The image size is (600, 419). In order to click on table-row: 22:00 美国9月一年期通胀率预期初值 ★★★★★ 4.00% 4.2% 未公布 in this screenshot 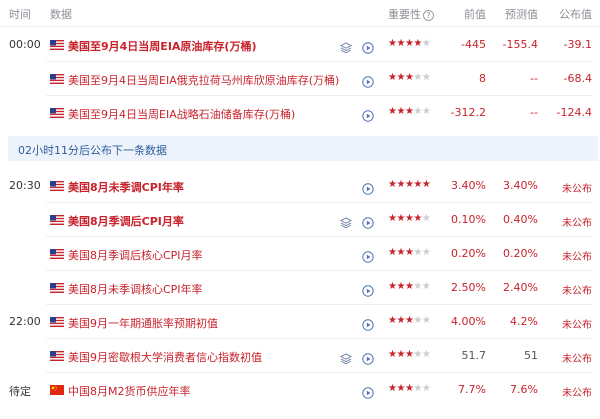, I will do `click(300, 322)`.